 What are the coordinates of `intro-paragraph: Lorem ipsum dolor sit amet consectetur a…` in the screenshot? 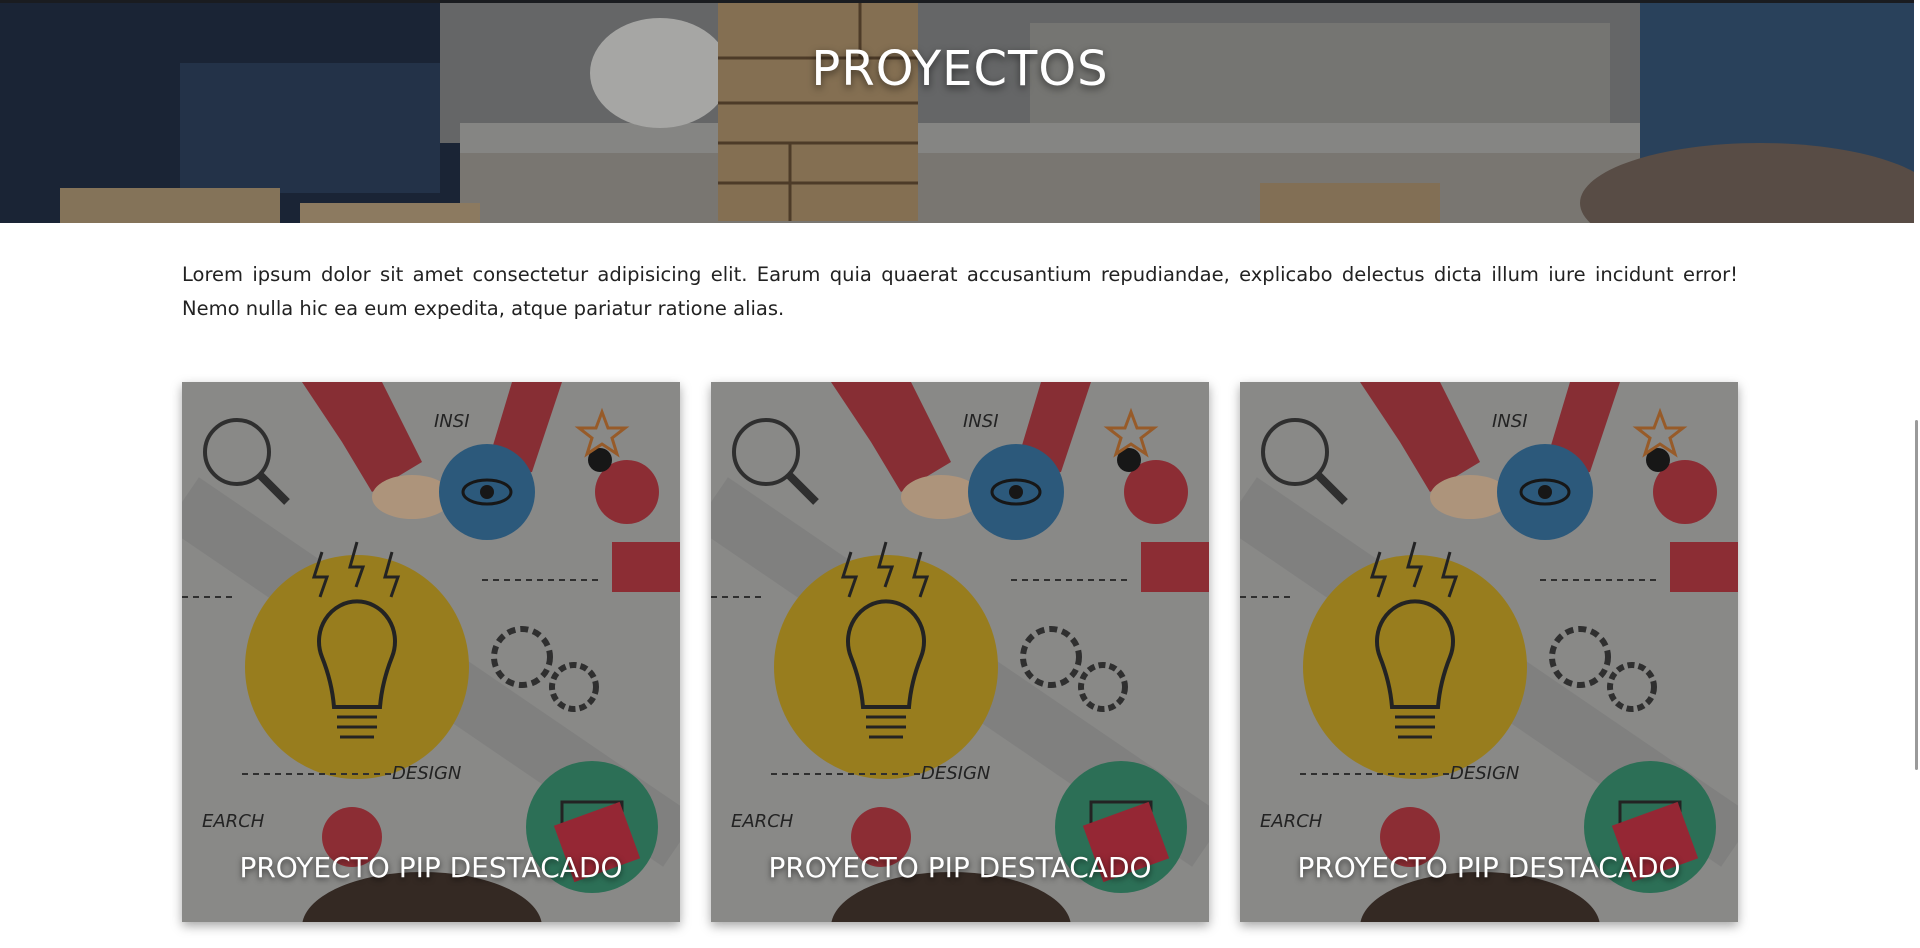 It's located at (960, 291).